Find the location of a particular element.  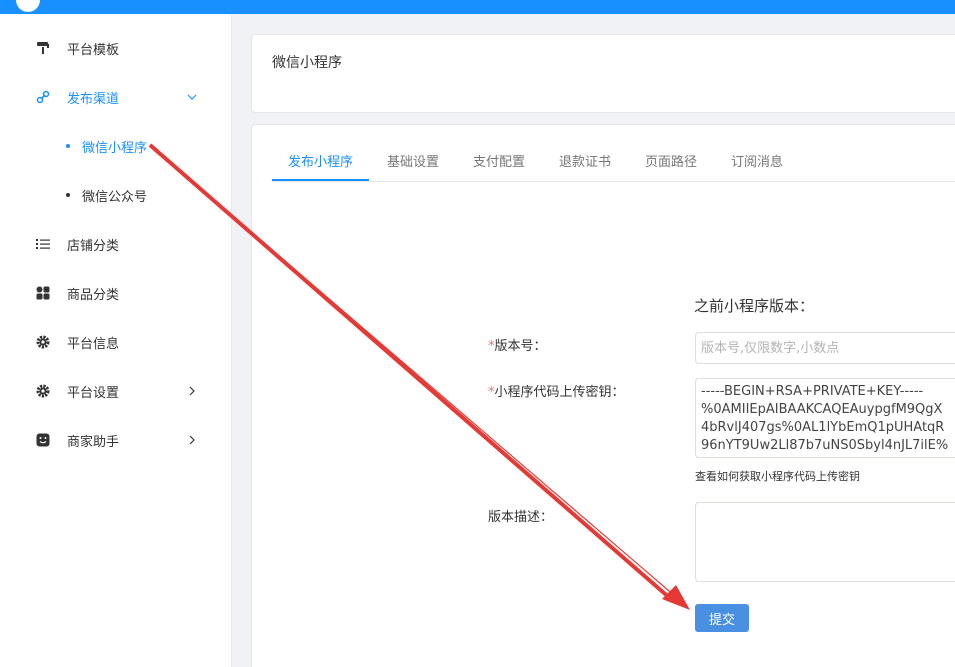

sidebar-item-platform-info: 平台信息 is located at coordinates (115, 342).